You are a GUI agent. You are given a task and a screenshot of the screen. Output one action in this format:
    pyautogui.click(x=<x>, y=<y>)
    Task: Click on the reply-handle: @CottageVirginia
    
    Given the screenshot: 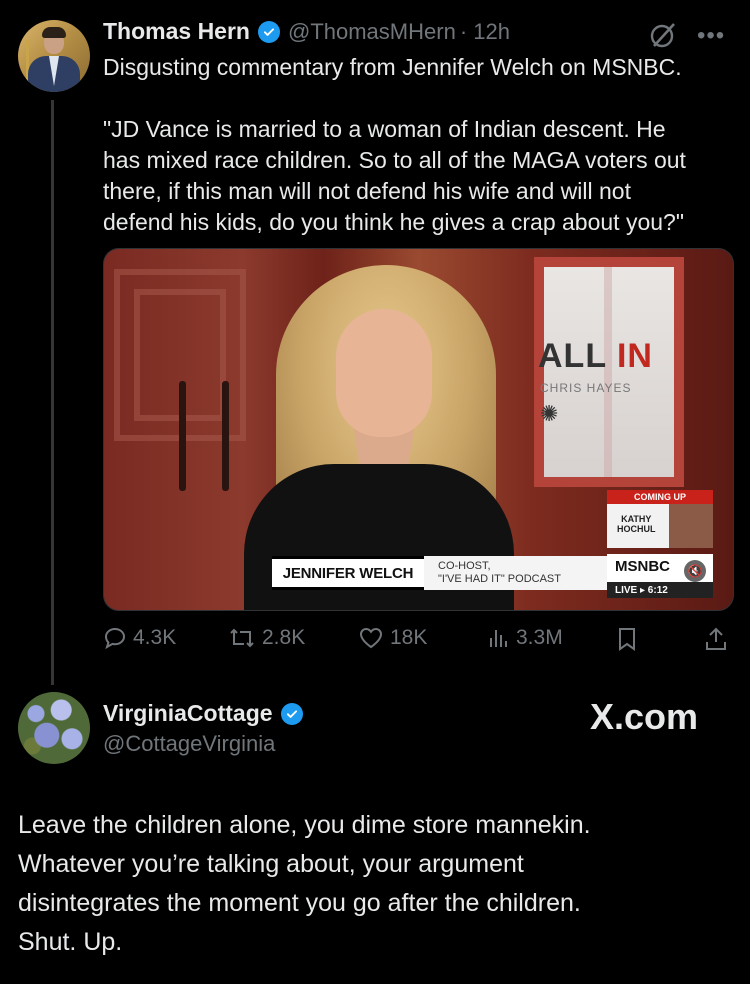 What is the action you would take?
    pyautogui.click(x=189, y=744)
    